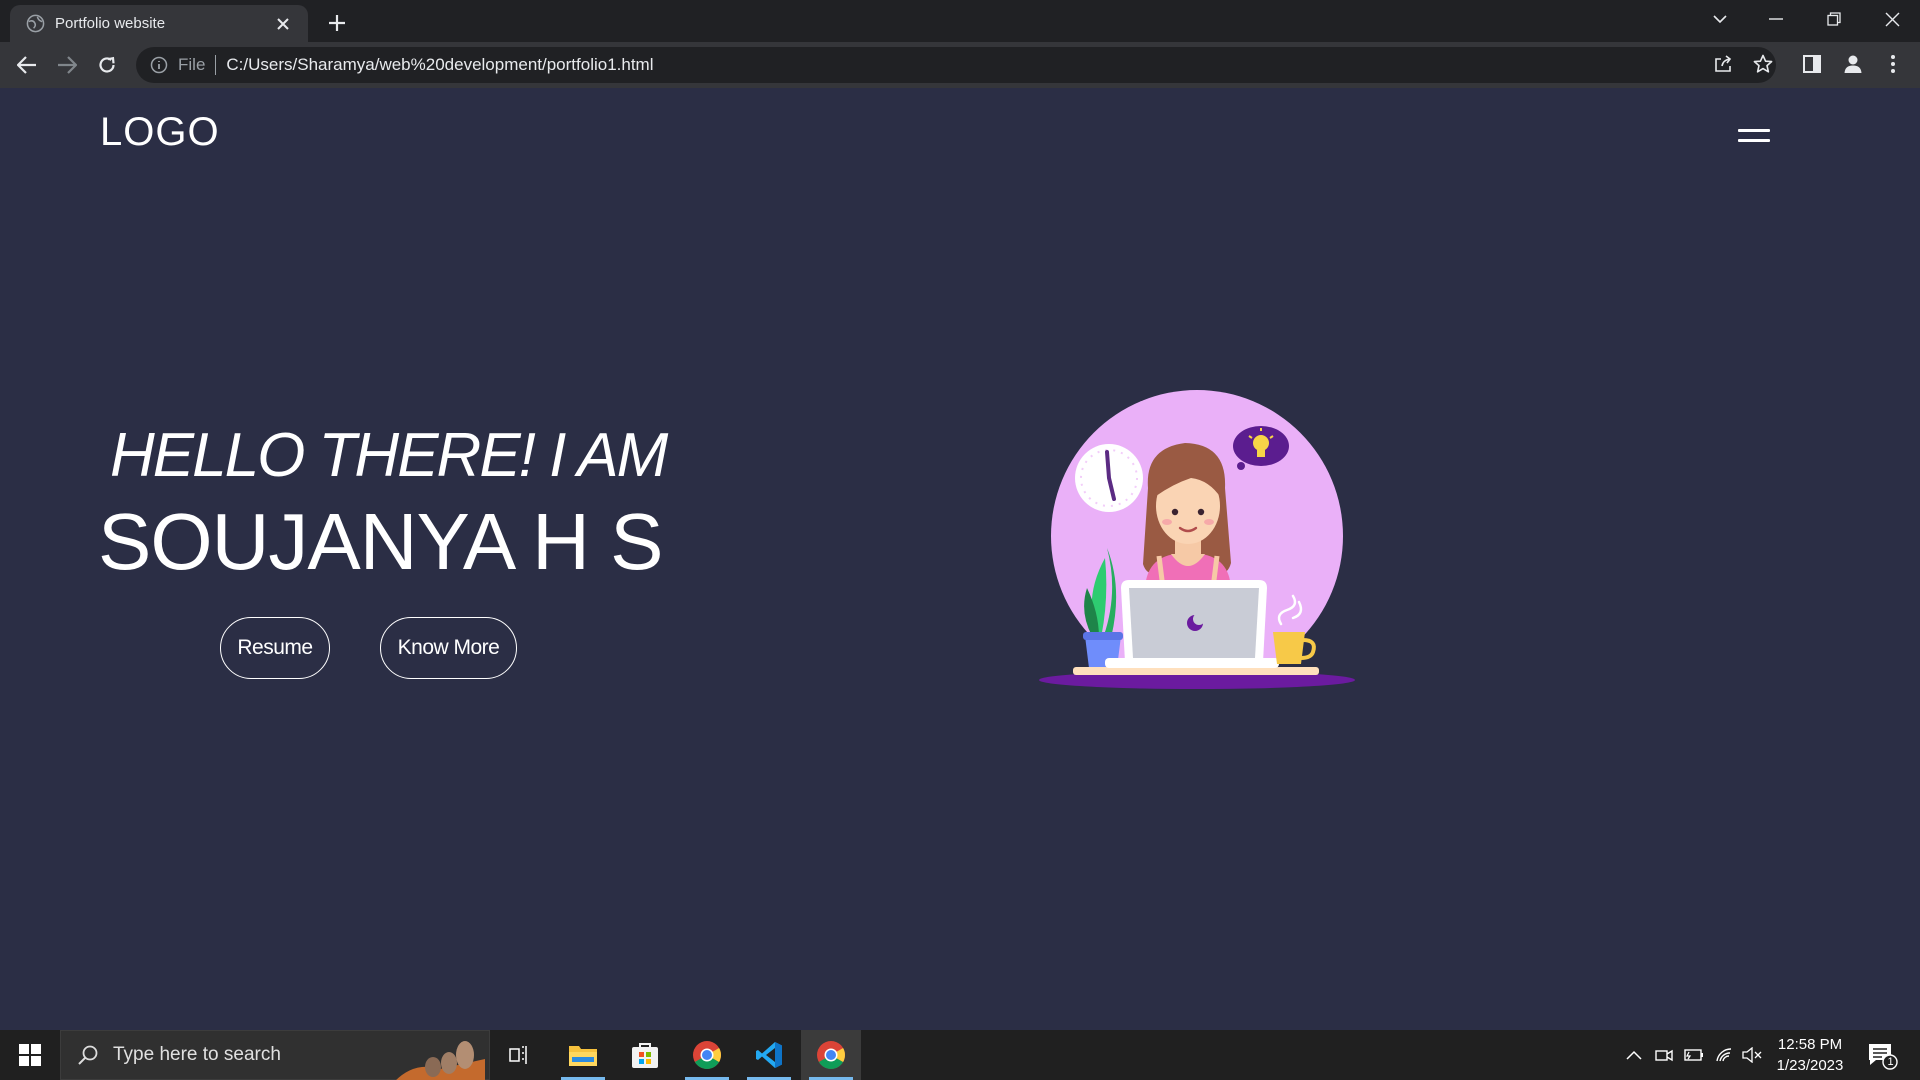  I want to click on store-icon, so click(645, 1055).